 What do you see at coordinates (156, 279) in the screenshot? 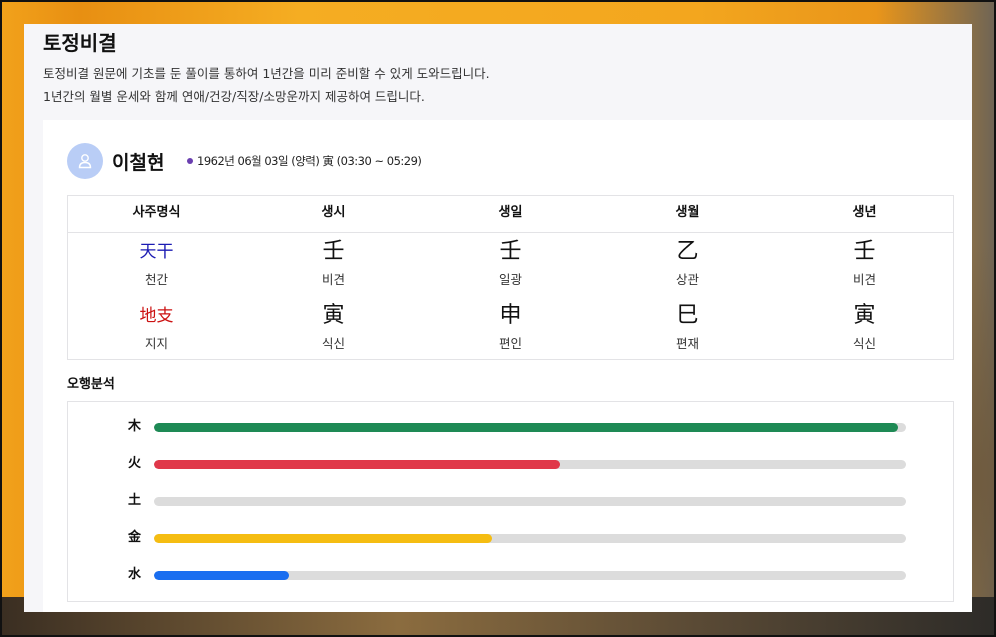
I see `row-label-korean: 천간` at bounding box center [156, 279].